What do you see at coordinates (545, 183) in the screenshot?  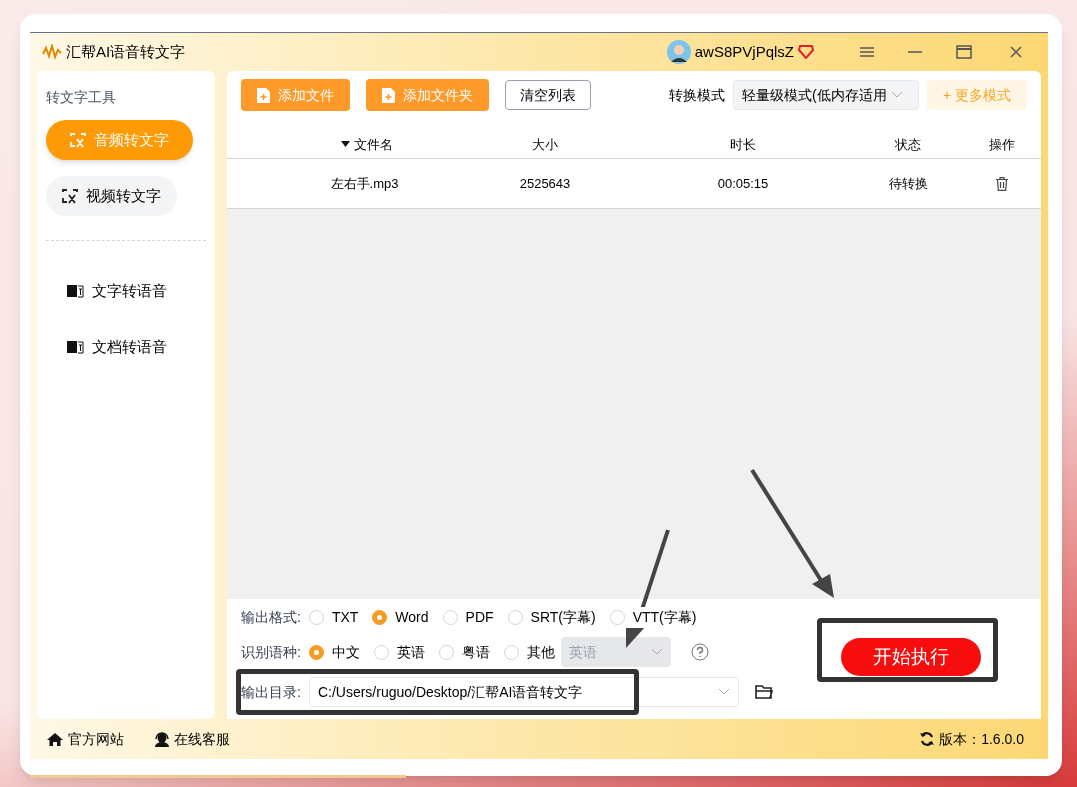 I see `table-cell-text: 2525643` at bounding box center [545, 183].